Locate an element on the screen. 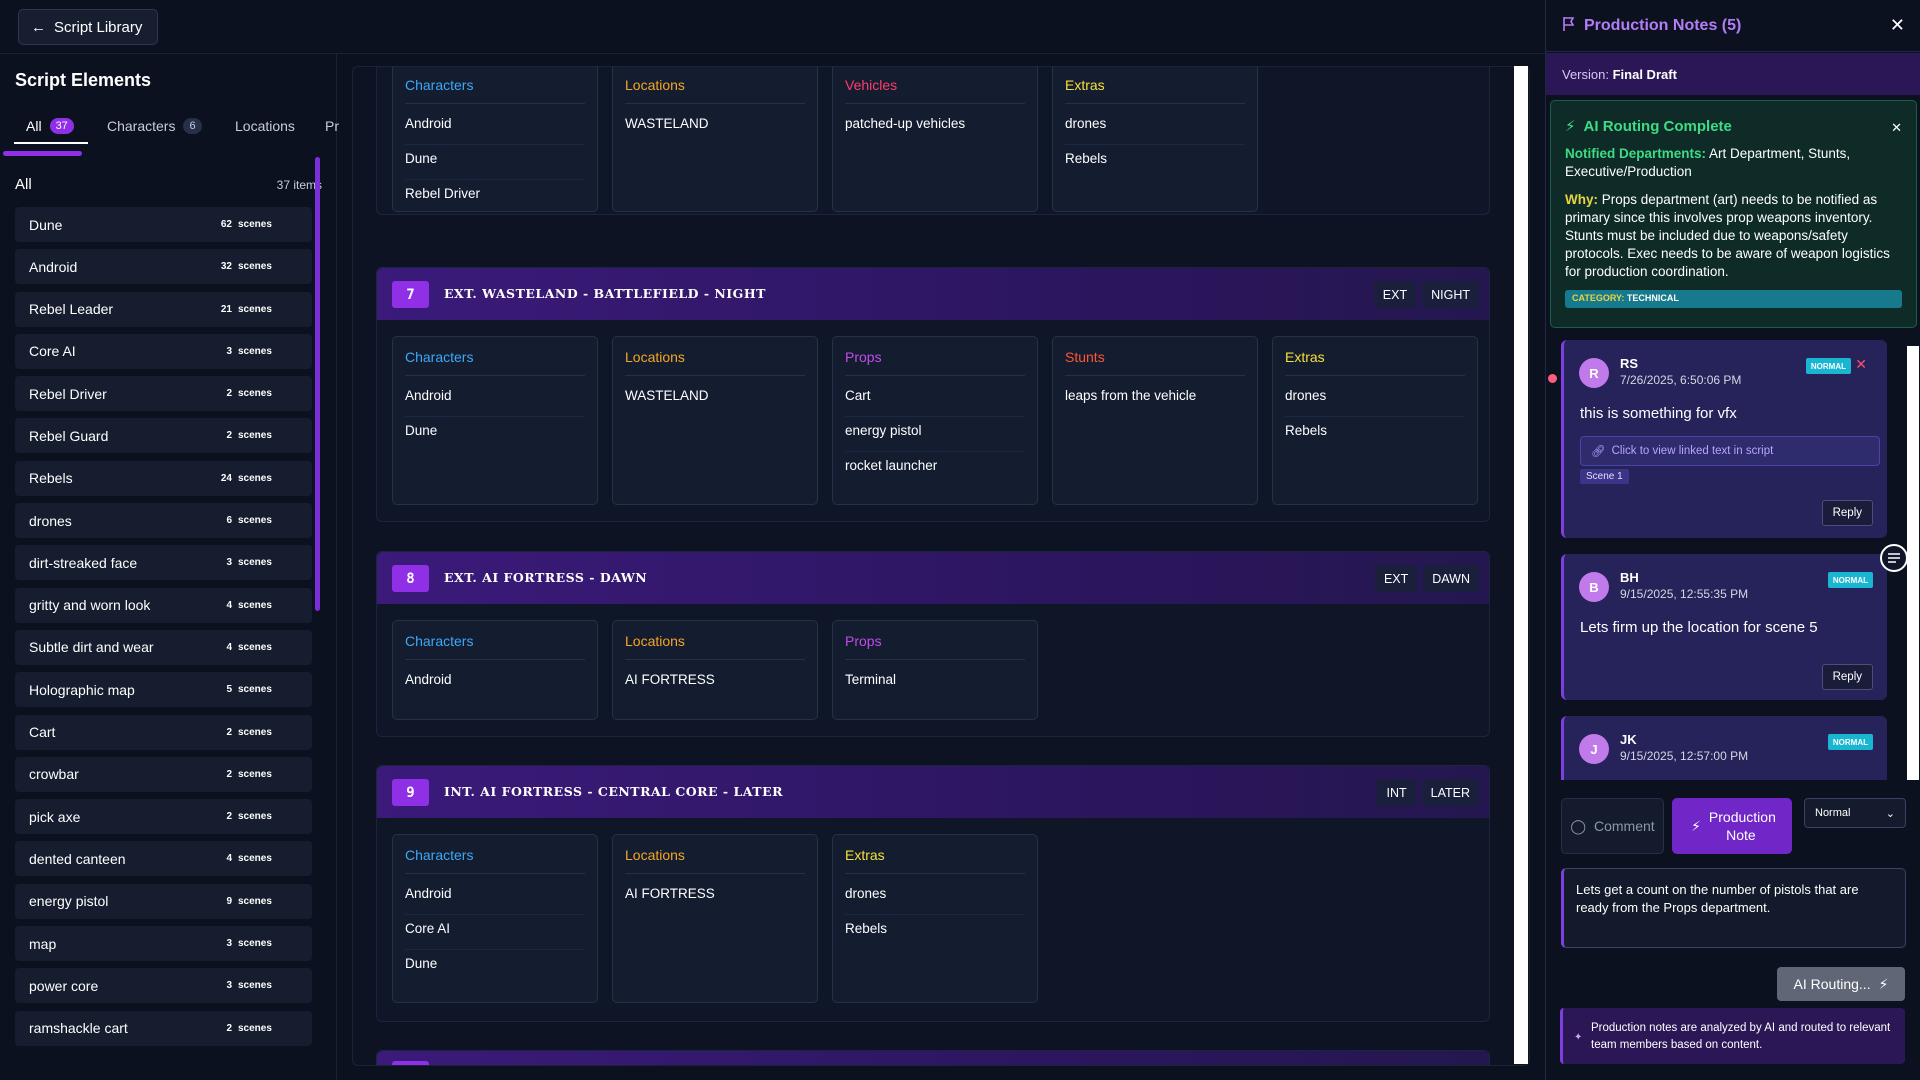 The image size is (1920, 1080). scene-chip: Scene 1 is located at coordinates (1604, 476).